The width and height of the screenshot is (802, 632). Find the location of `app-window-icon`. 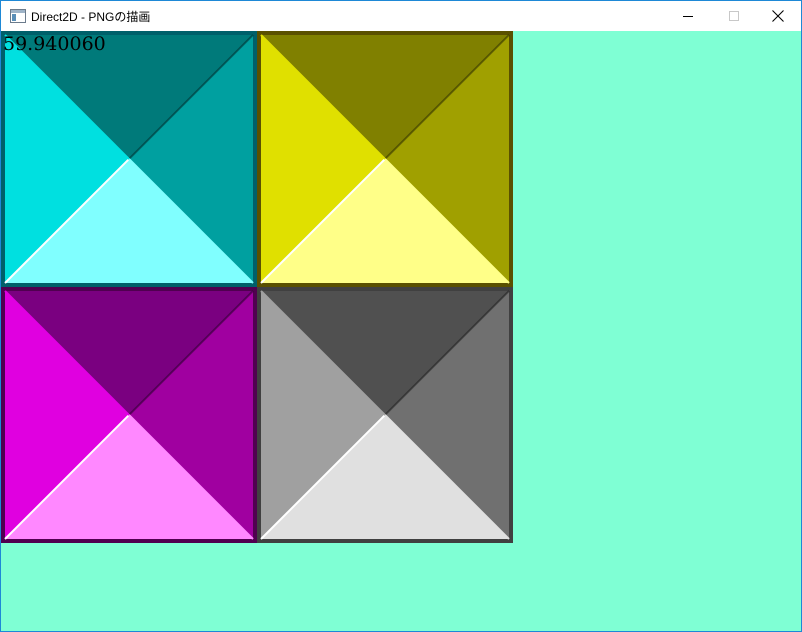

app-window-icon is located at coordinates (18, 16).